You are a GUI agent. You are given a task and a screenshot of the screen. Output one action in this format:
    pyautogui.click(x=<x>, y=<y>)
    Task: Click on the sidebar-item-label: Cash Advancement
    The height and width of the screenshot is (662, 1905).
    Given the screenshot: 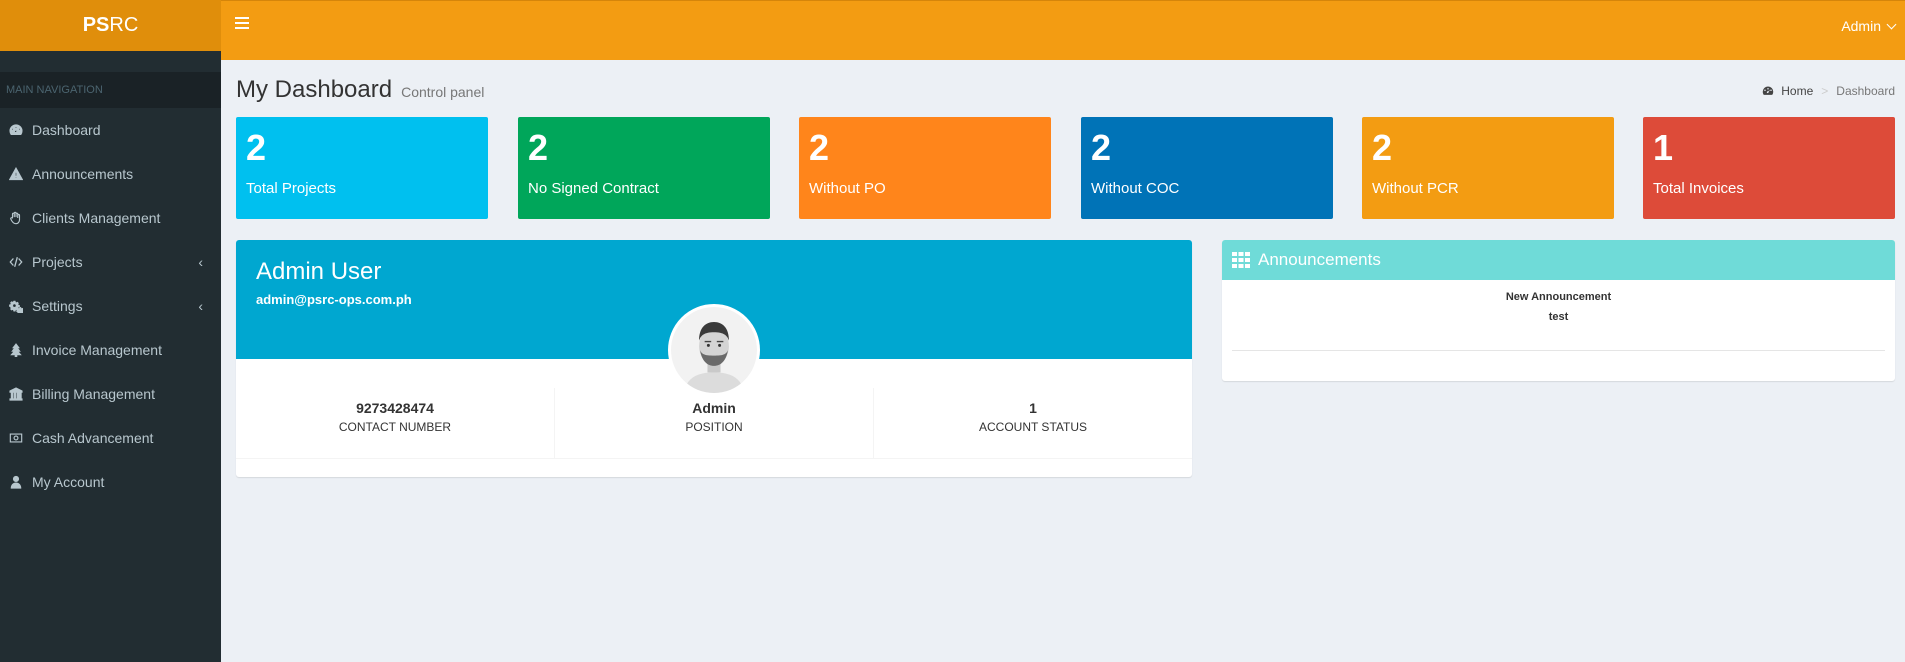 What is the action you would take?
    pyautogui.click(x=93, y=438)
    